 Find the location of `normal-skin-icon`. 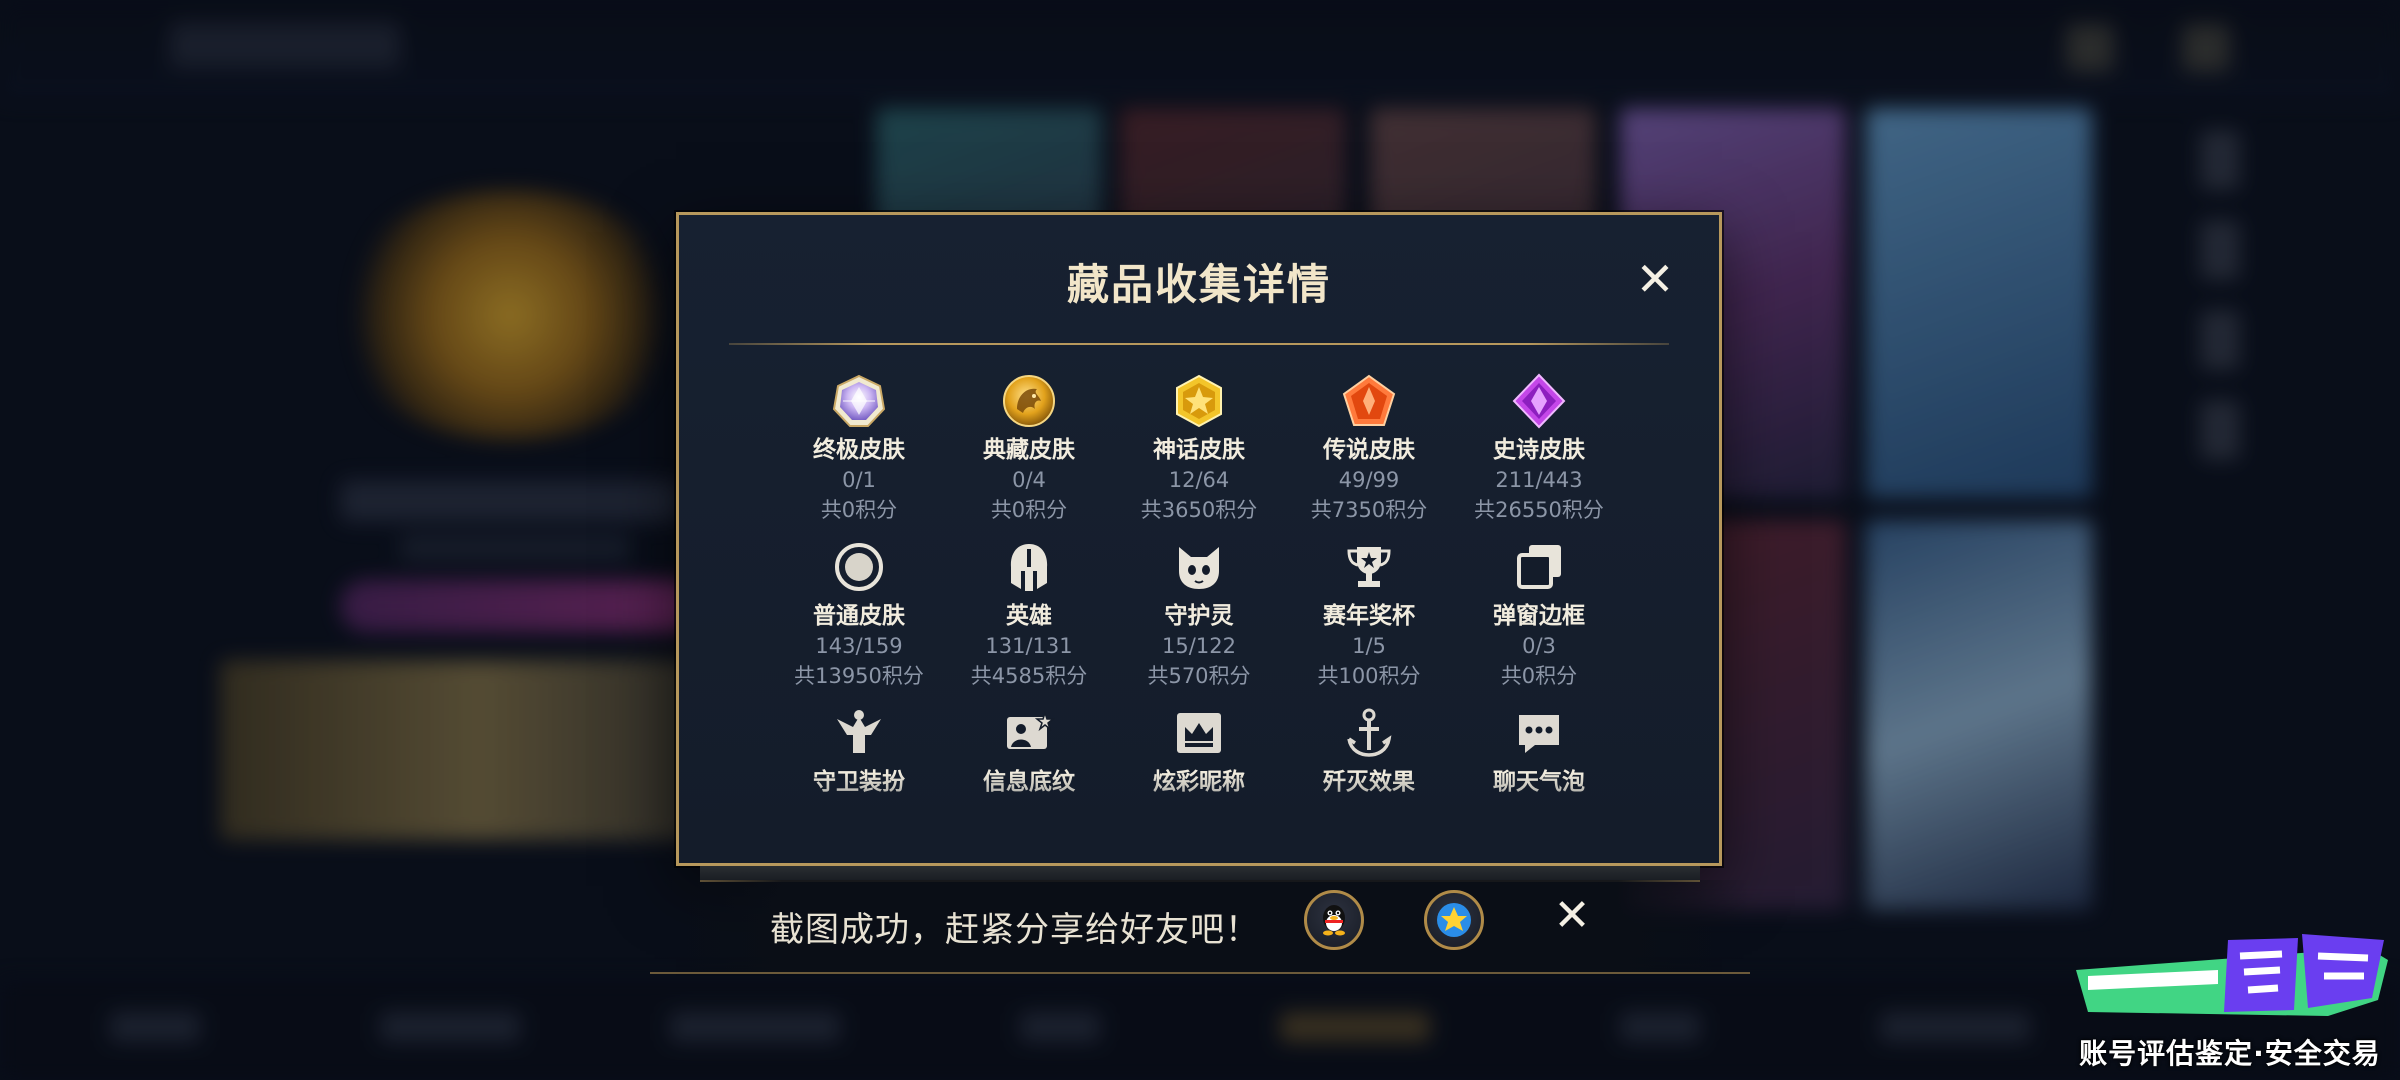

normal-skin-icon is located at coordinates (859, 567).